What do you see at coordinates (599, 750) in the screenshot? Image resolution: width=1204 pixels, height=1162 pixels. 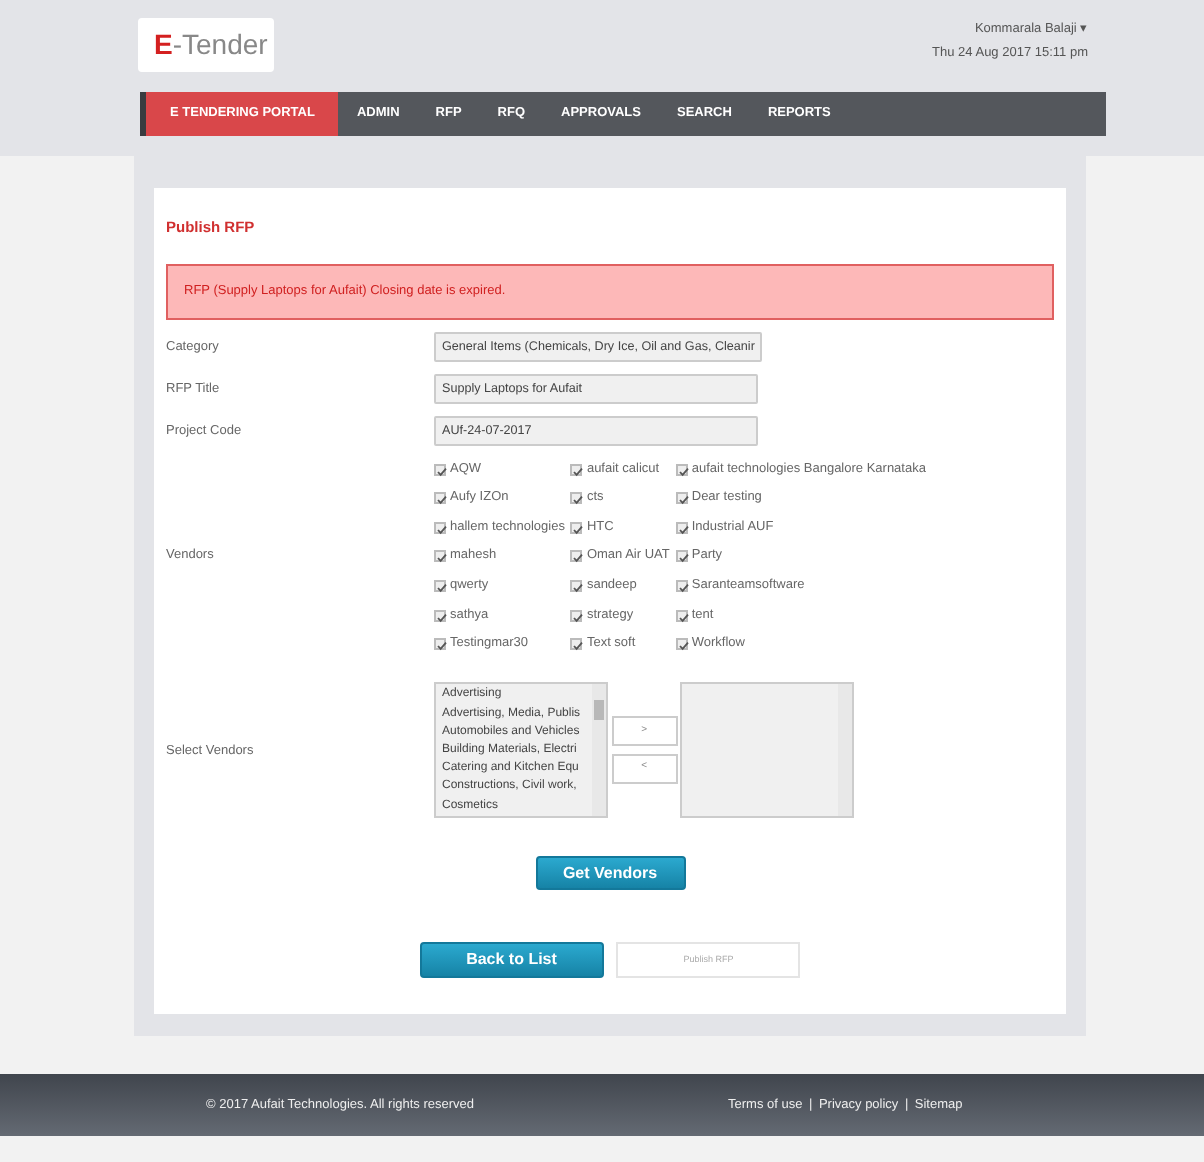 I see `scrollbar` at bounding box center [599, 750].